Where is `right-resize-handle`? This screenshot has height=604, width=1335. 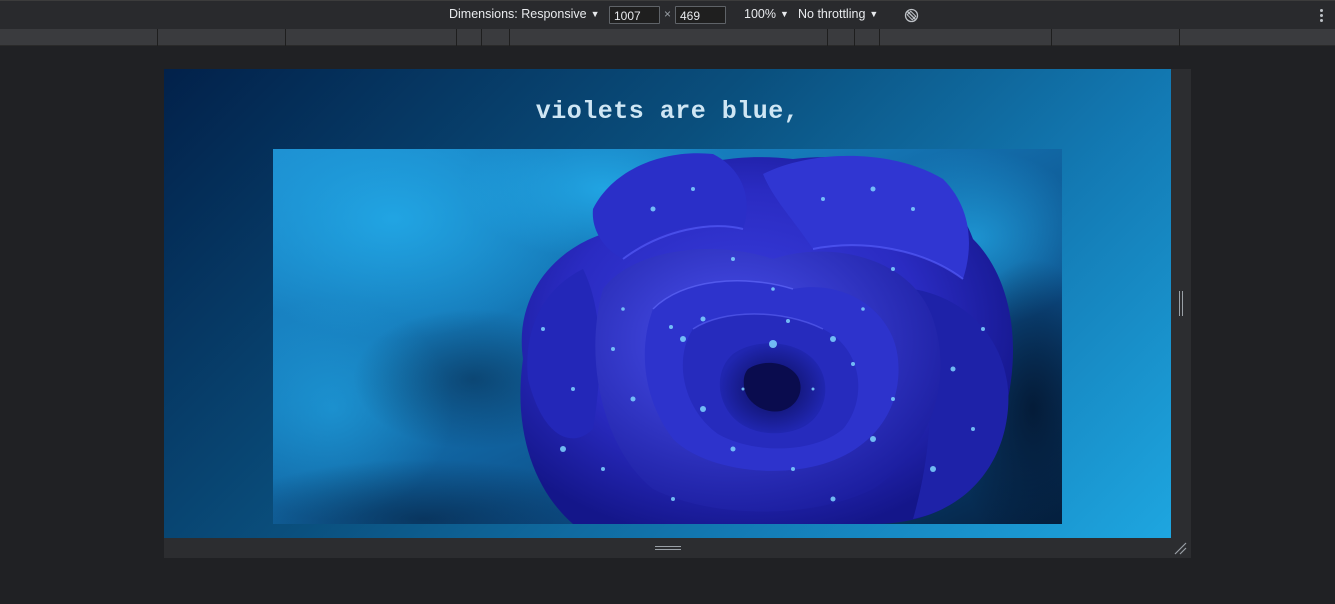
right-resize-handle is located at coordinates (1181, 303).